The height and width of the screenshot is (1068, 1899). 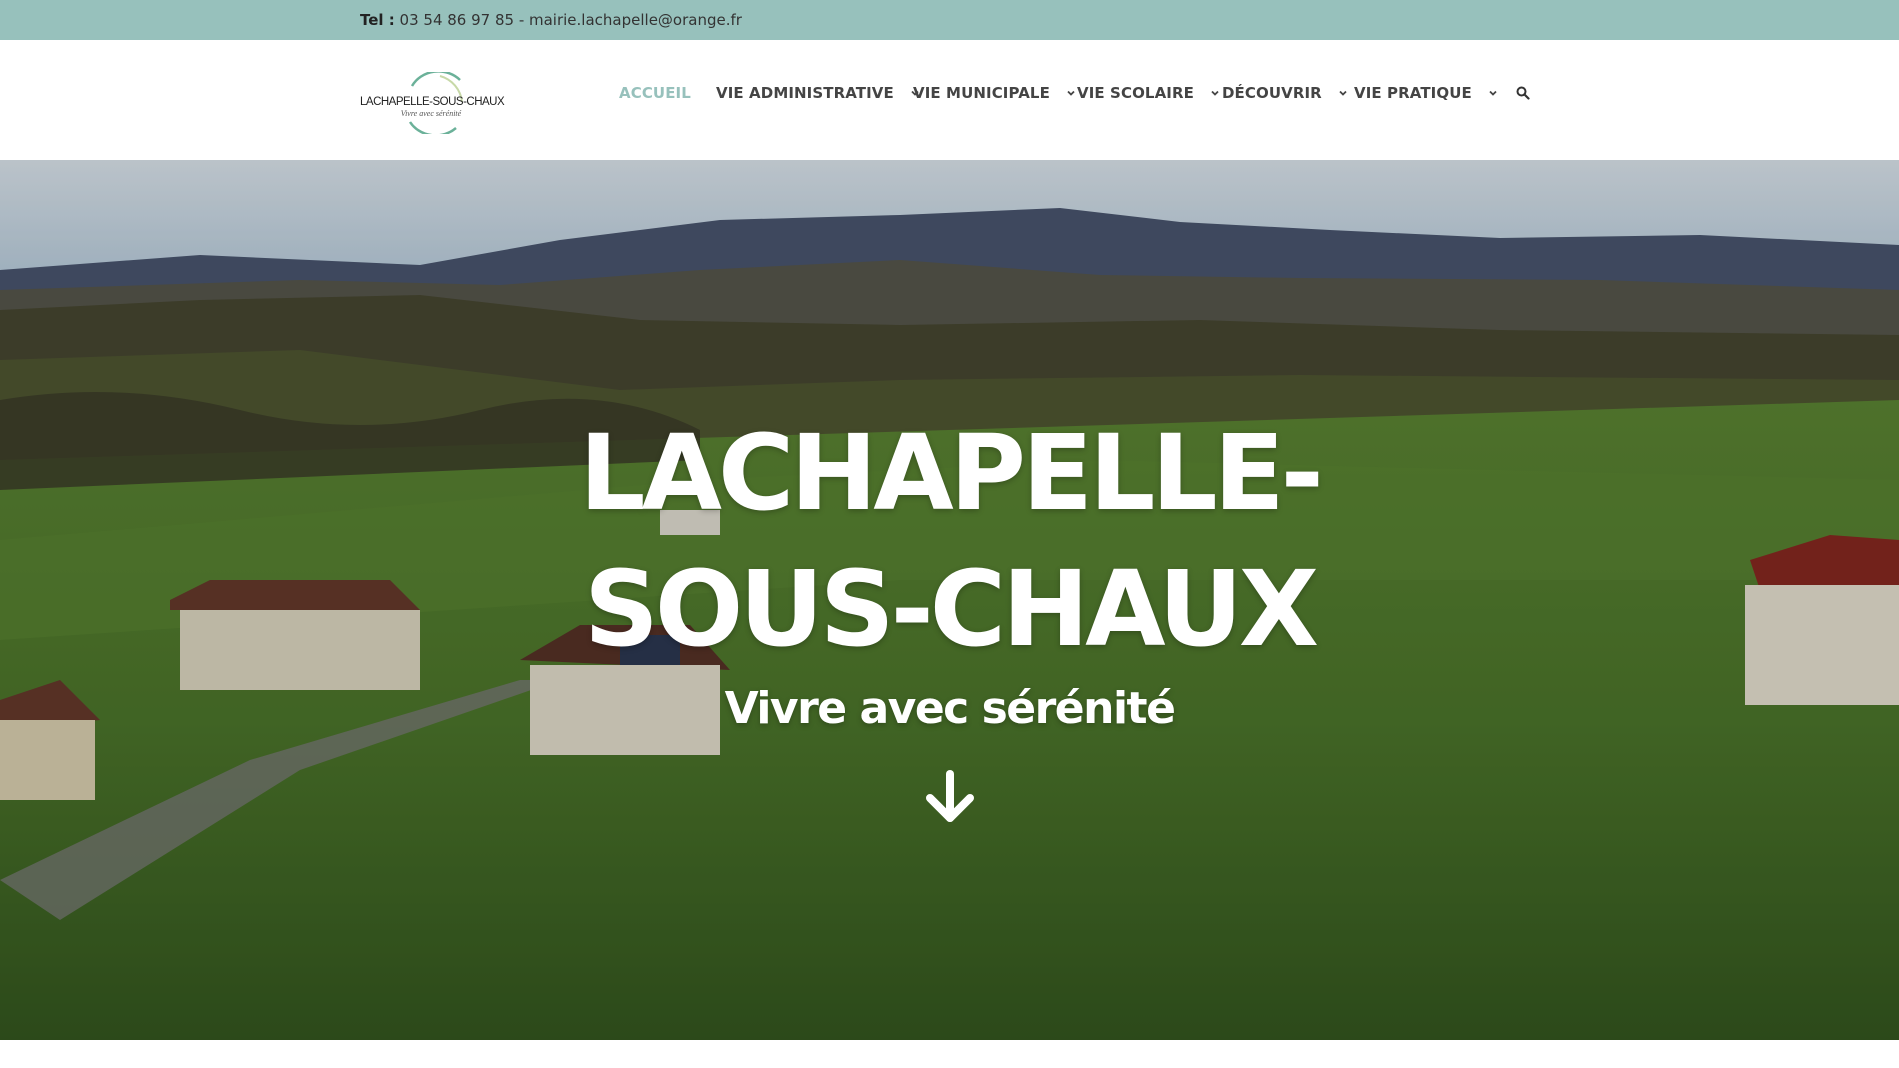 What do you see at coordinates (951, 609) in the screenshot?
I see `hero-title-line-2: SOUS-CHAUX` at bounding box center [951, 609].